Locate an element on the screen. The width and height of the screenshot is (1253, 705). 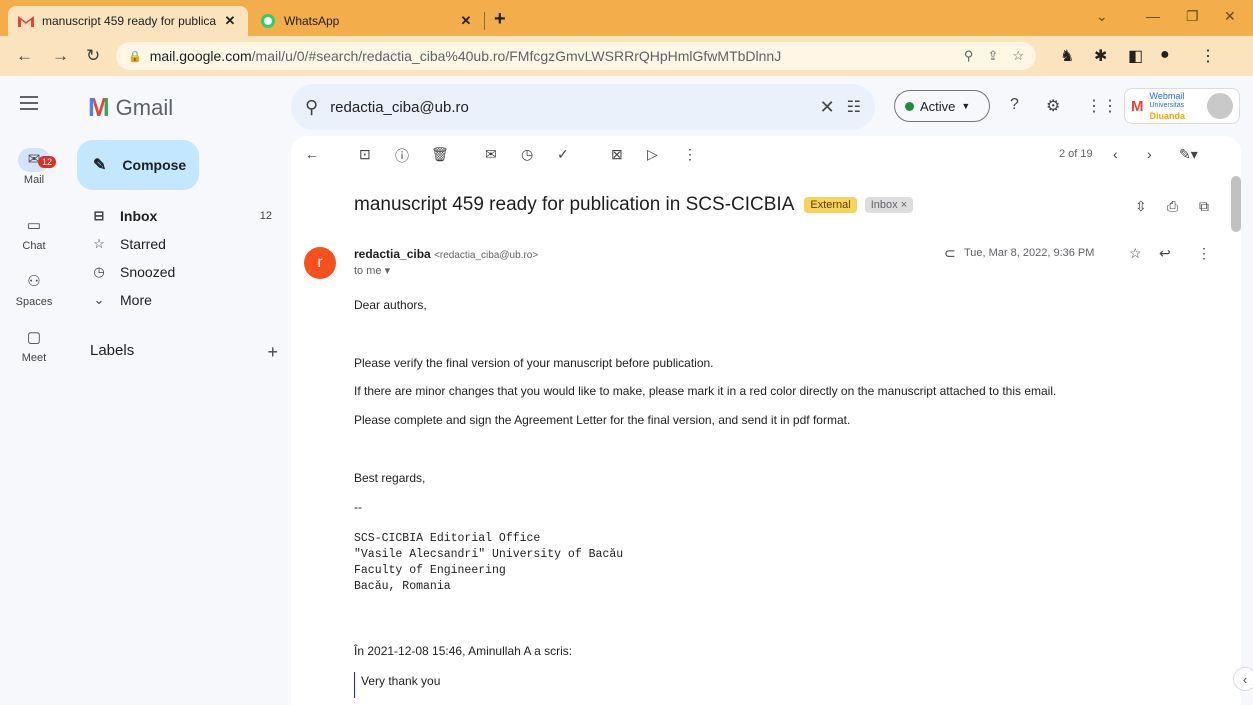
pager-text: 2 of 19 is located at coordinates (1076, 154).